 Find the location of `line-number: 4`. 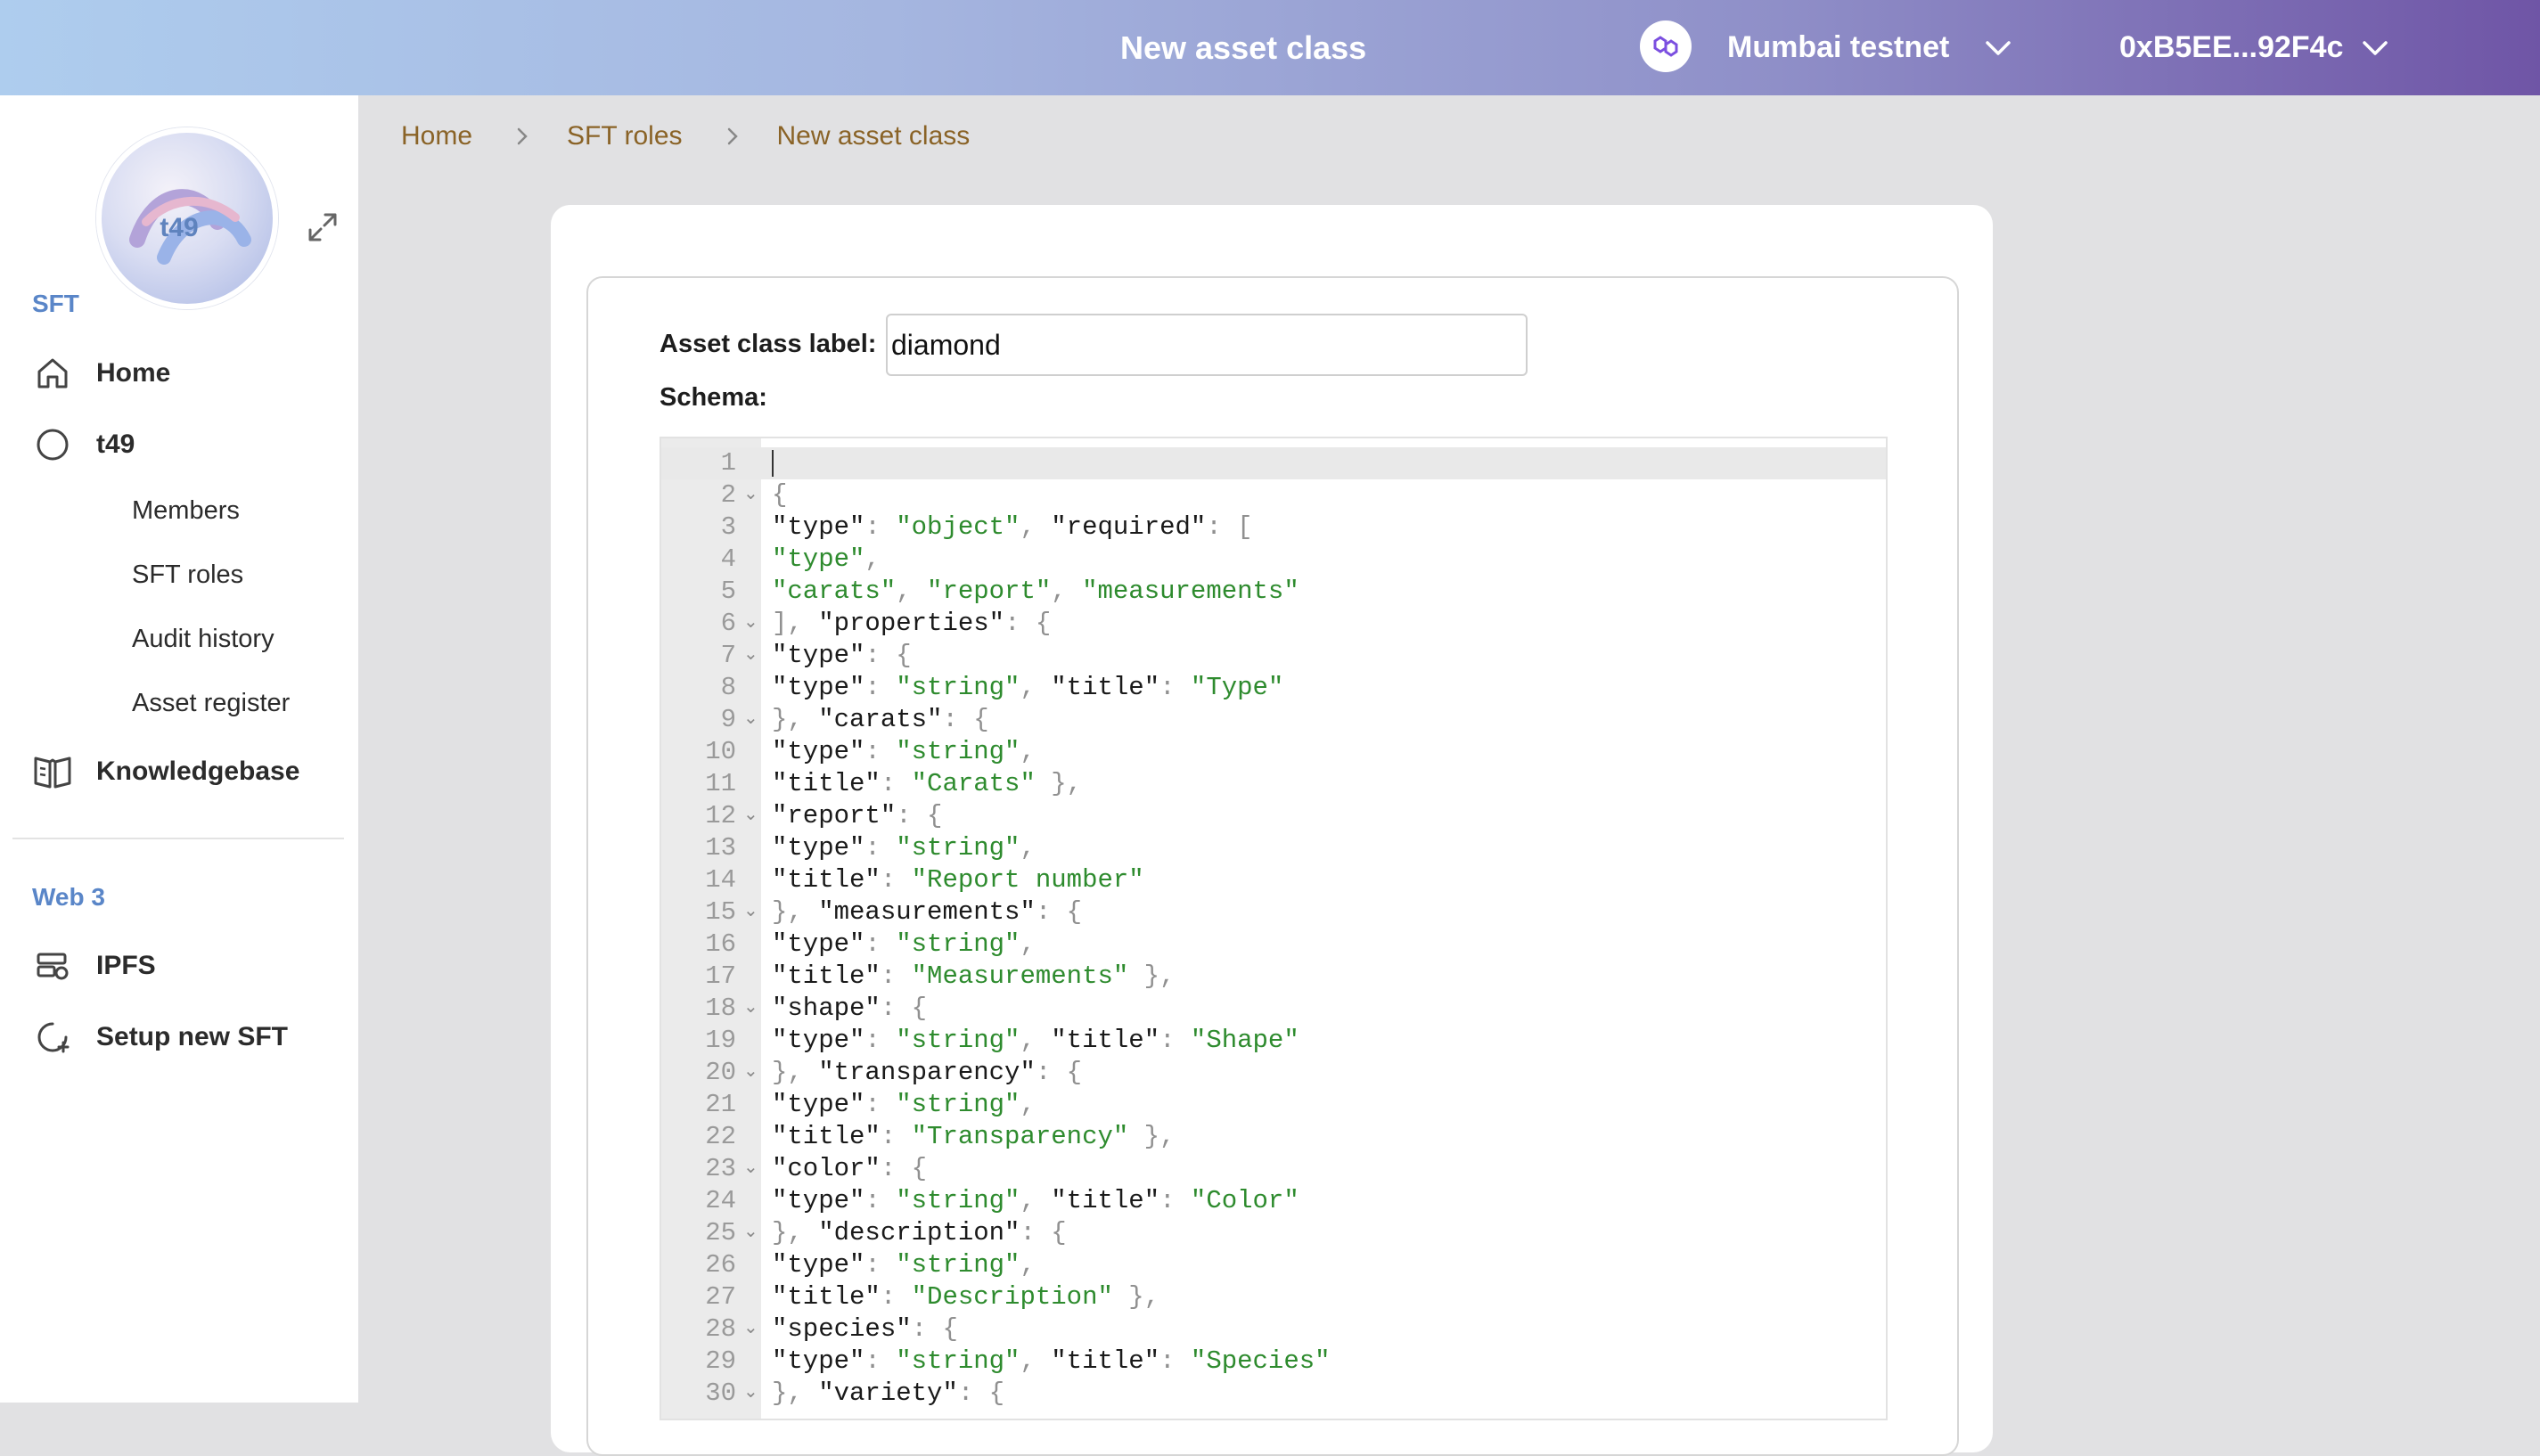

line-number: 4 is located at coordinates (728, 559).